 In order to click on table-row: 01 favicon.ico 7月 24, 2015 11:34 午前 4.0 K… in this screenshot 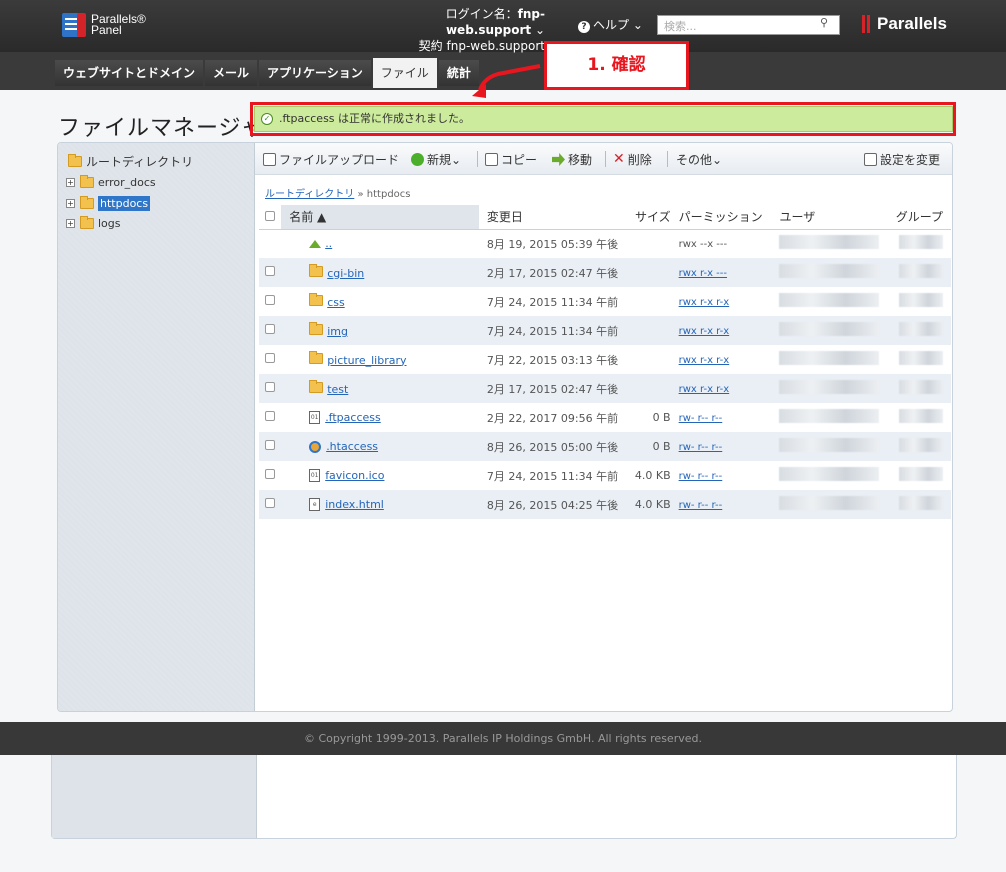, I will do `click(605, 475)`.